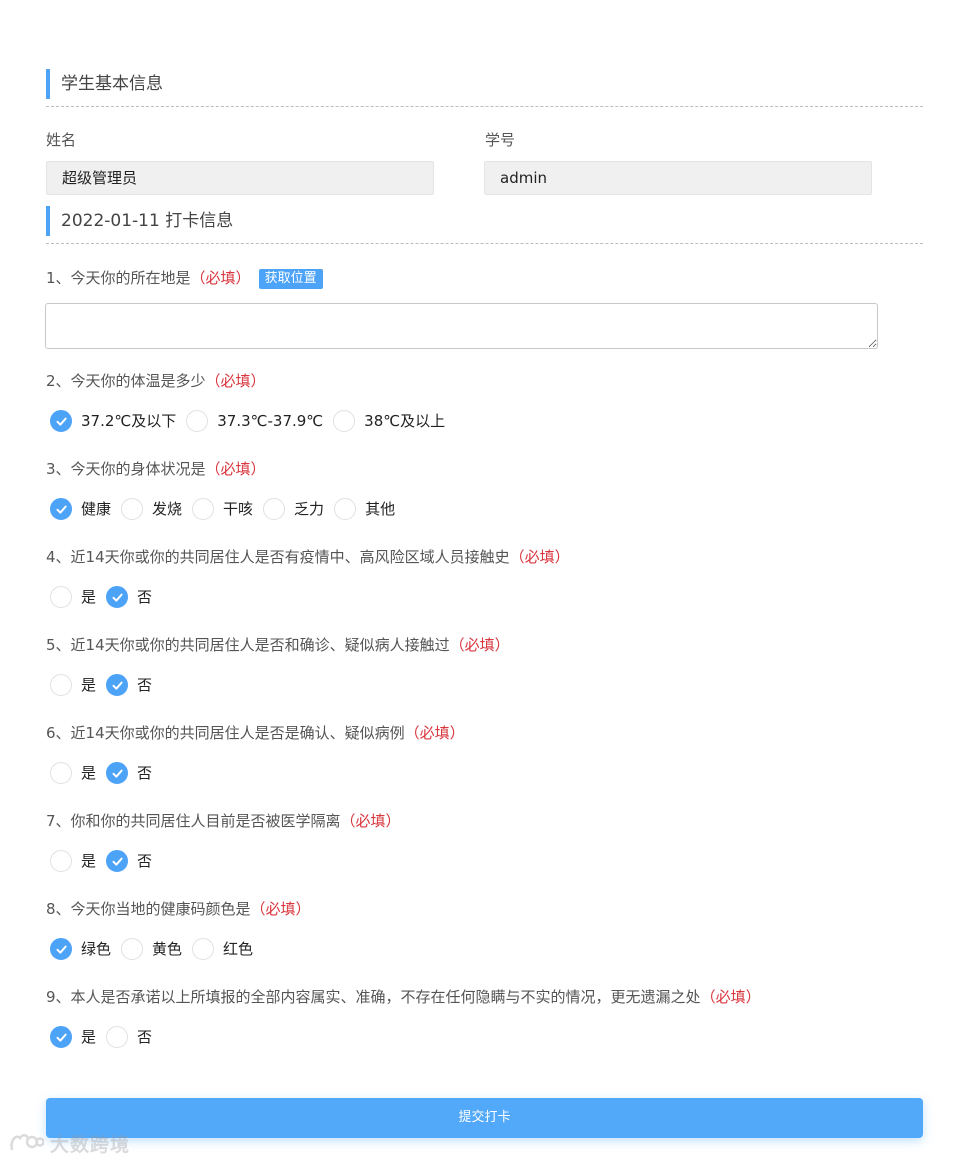  Describe the element at coordinates (225, 733) in the screenshot. I see `question-6-text: 6、近14天你或你的共同居住人是否是确认、疑似病例` at that location.